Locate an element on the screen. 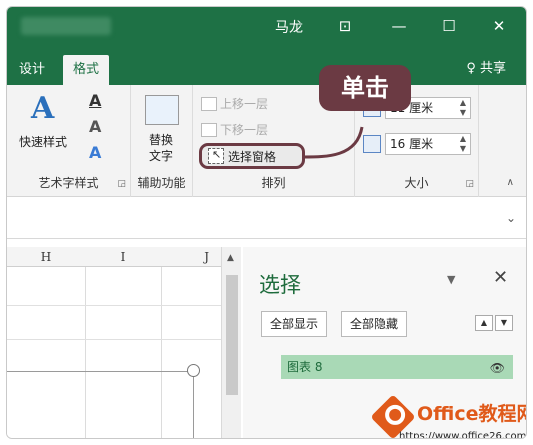  accessibility-group: 替换 文字 辅助功能 is located at coordinates (162, 141).